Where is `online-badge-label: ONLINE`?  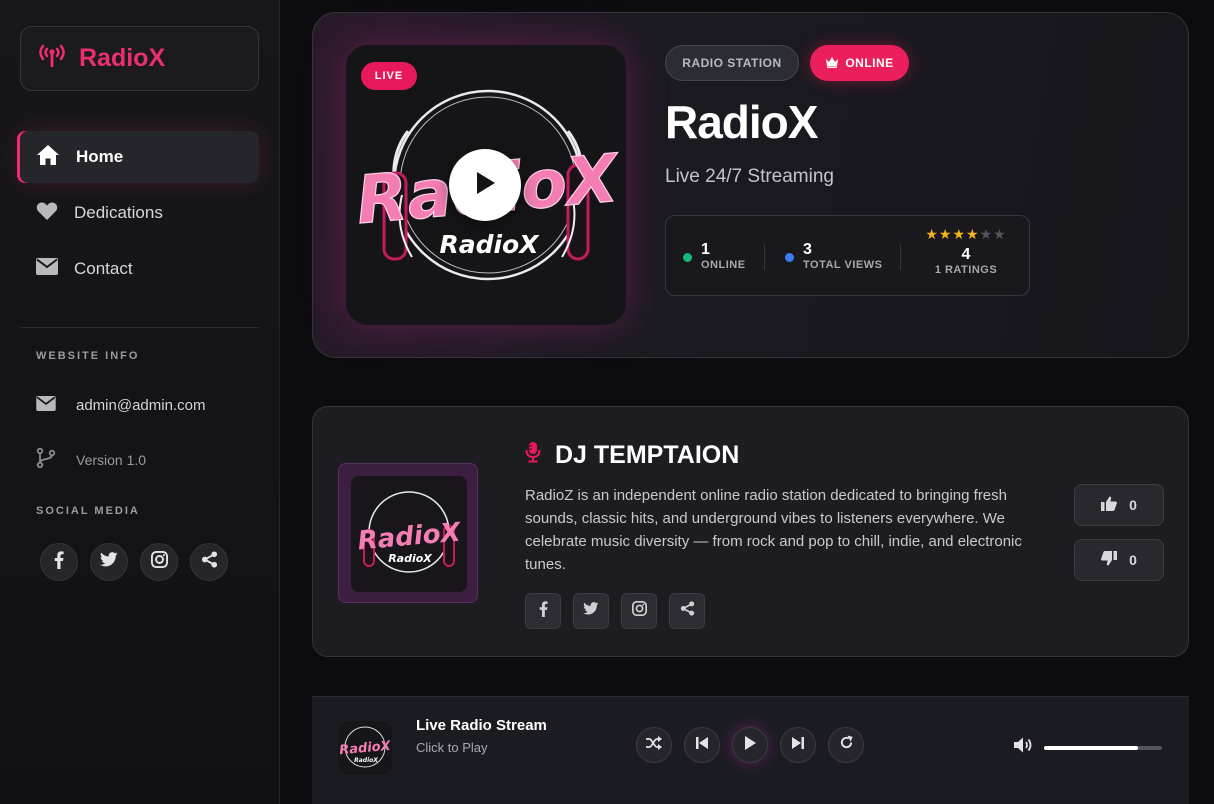 online-badge-label: ONLINE is located at coordinates (869, 63).